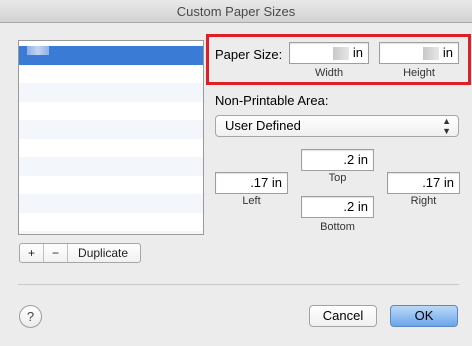  Describe the element at coordinates (419, 73) in the screenshot. I see `height-caption: Height` at that location.